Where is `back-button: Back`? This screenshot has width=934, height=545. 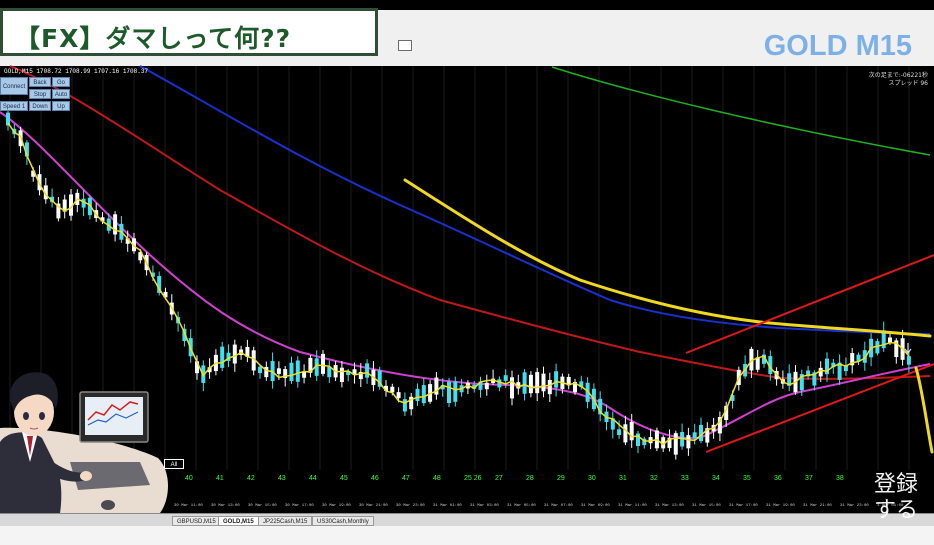
back-button: Back is located at coordinates (40, 82).